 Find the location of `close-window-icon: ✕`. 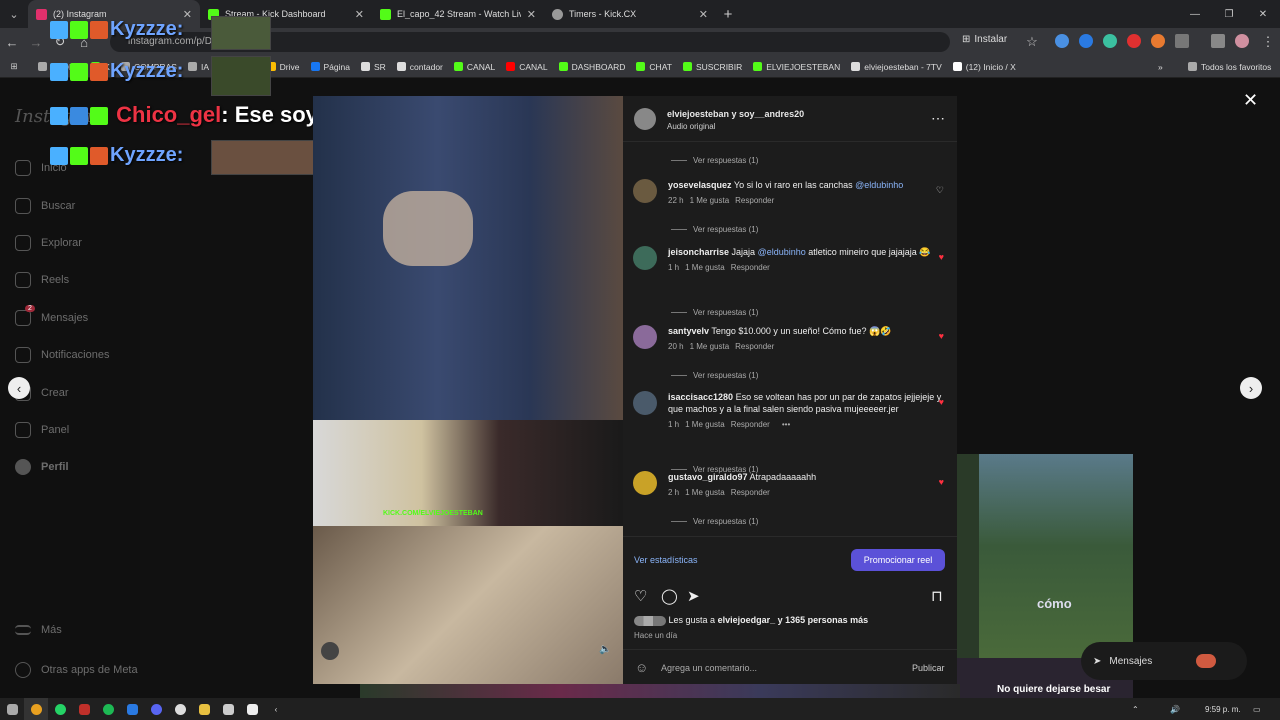

close-window-icon: ✕ is located at coordinates (1263, 14).